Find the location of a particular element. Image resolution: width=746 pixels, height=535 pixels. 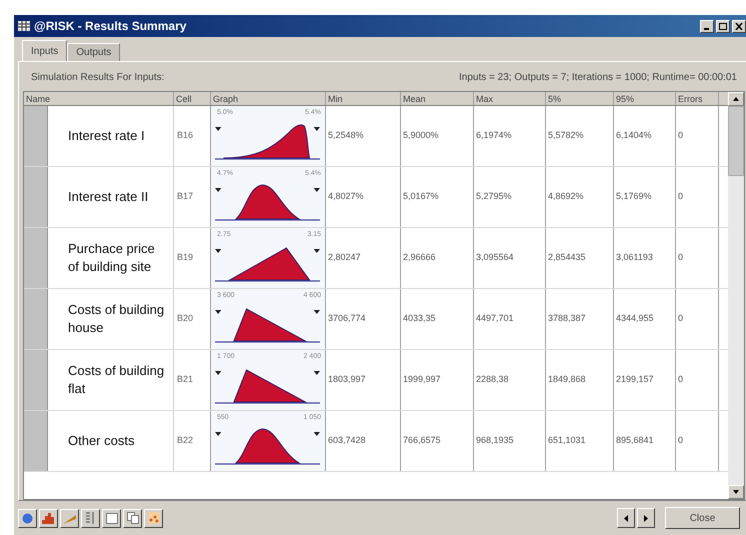

window-title: @RISK - Results Summary is located at coordinates (110, 26).